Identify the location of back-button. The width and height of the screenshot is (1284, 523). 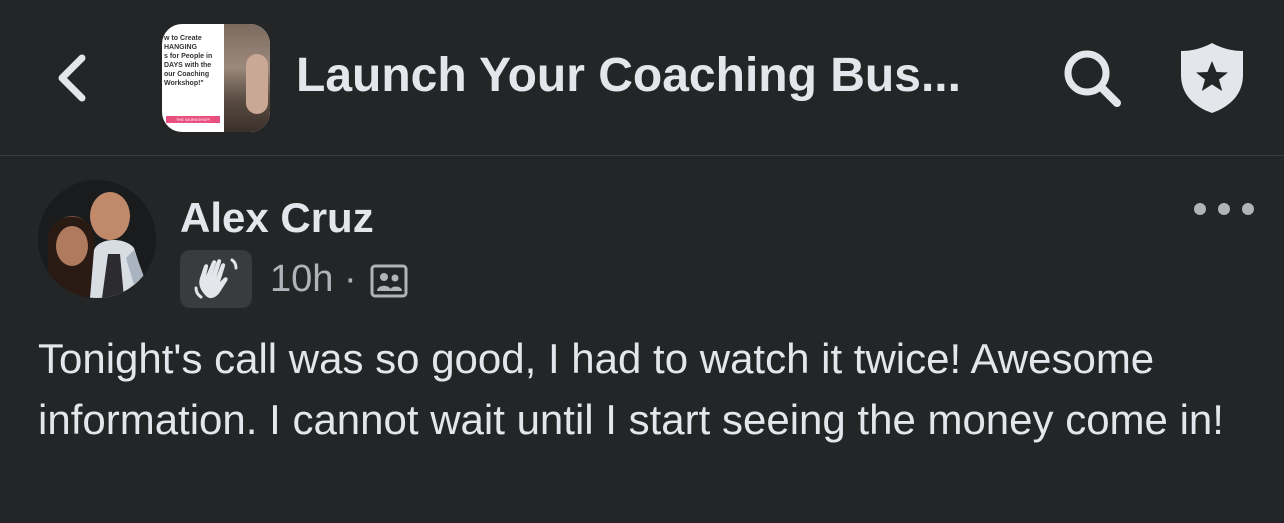
(72, 78).